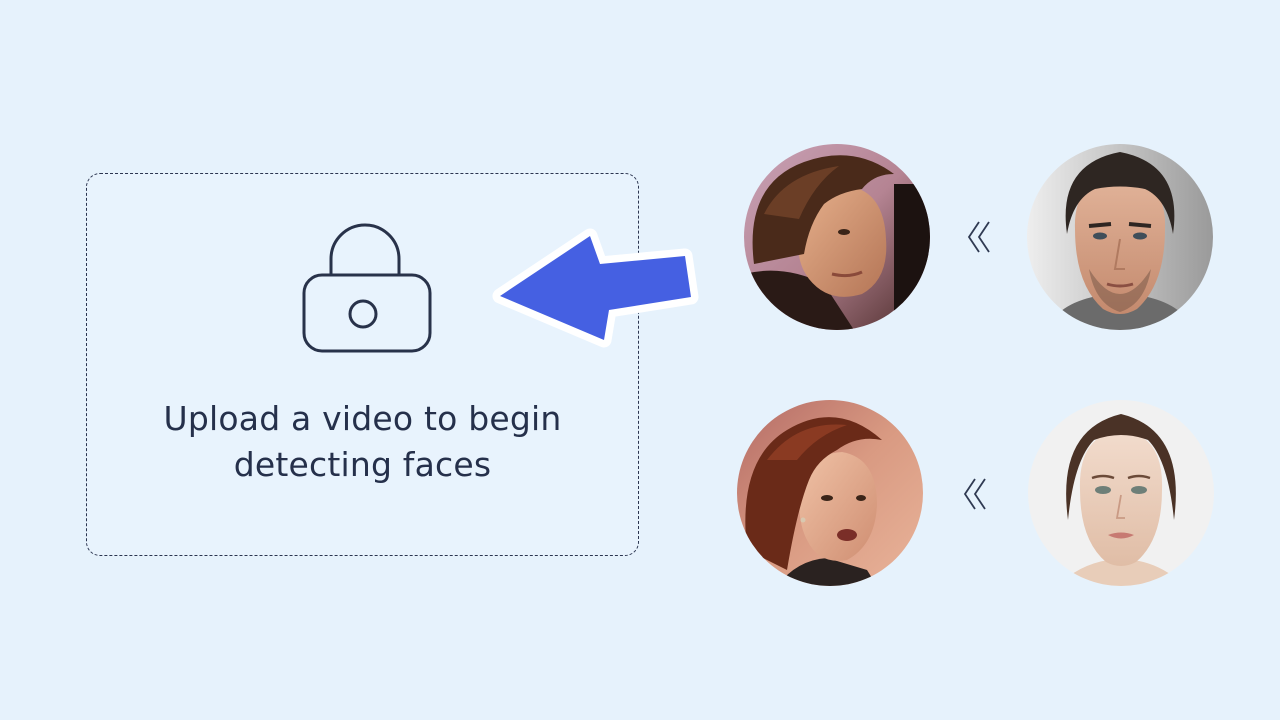 The width and height of the screenshot is (1280, 720). Describe the element at coordinates (362, 442) in the screenshot. I see `upload-instructions: Upload a video to begin detecting faces` at that location.